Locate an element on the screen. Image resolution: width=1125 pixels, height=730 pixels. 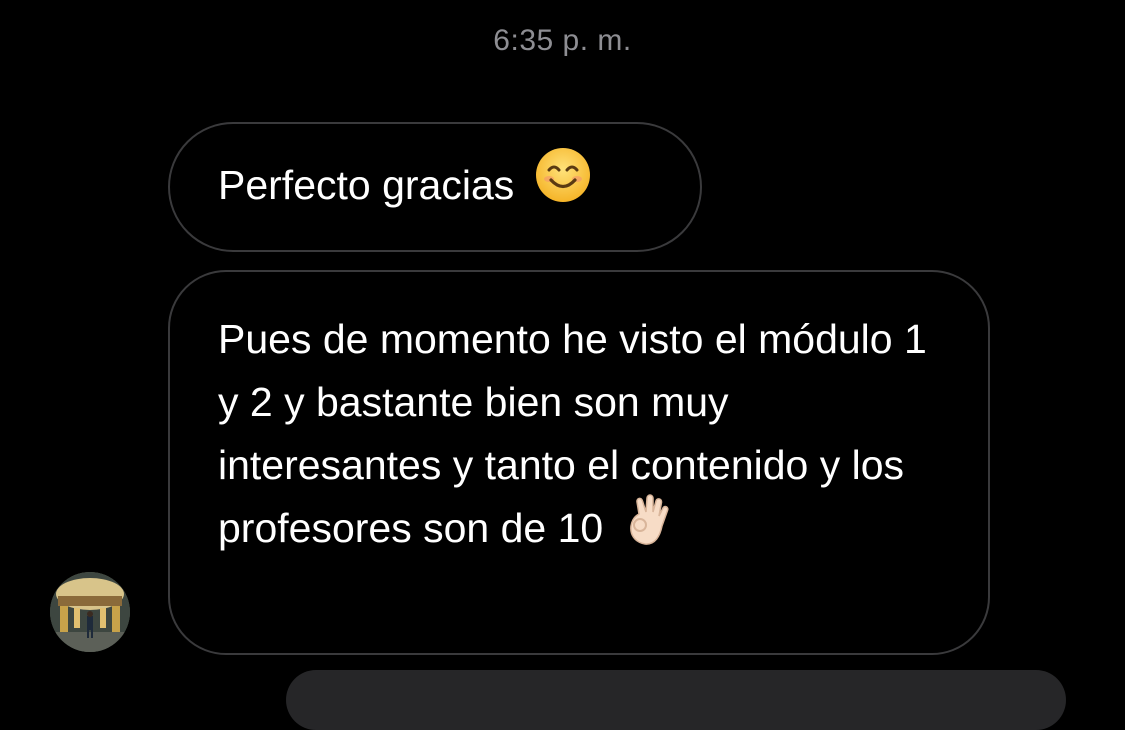
message-bubble: Perfecto gracias is located at coordinates (435, 187).